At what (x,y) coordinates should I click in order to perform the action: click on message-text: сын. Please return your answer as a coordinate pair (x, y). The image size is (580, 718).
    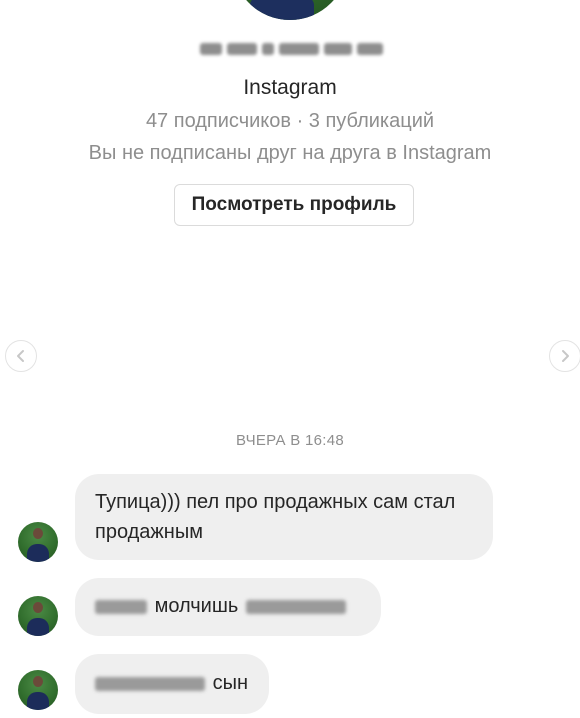
    Looking at the image, I should click on (230, 683).